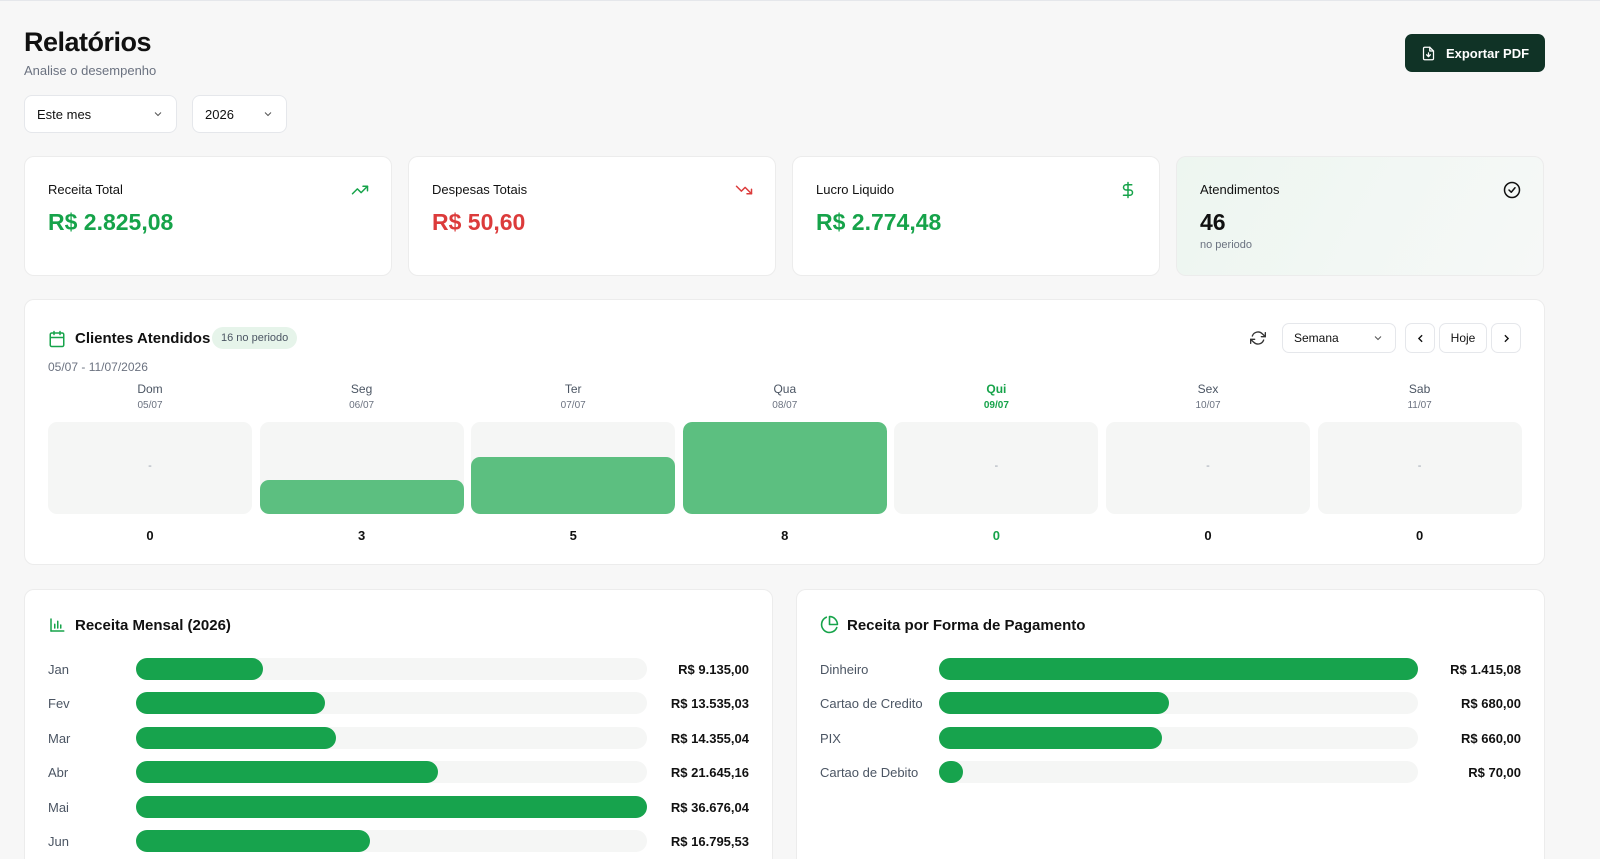  Describe the element at coordinates (150, 405) in the screenshot. I see `day-date: 05/07` at that location.